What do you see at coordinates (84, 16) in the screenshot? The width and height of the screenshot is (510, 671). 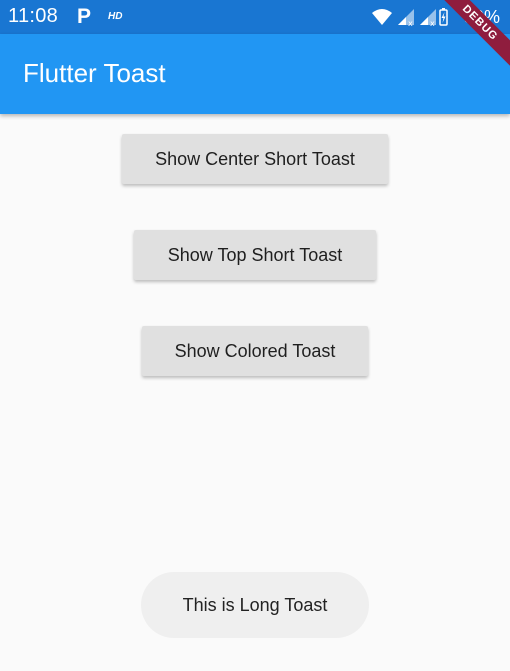 I see `p-badge-icon: P` at bounding box center [84, 16].